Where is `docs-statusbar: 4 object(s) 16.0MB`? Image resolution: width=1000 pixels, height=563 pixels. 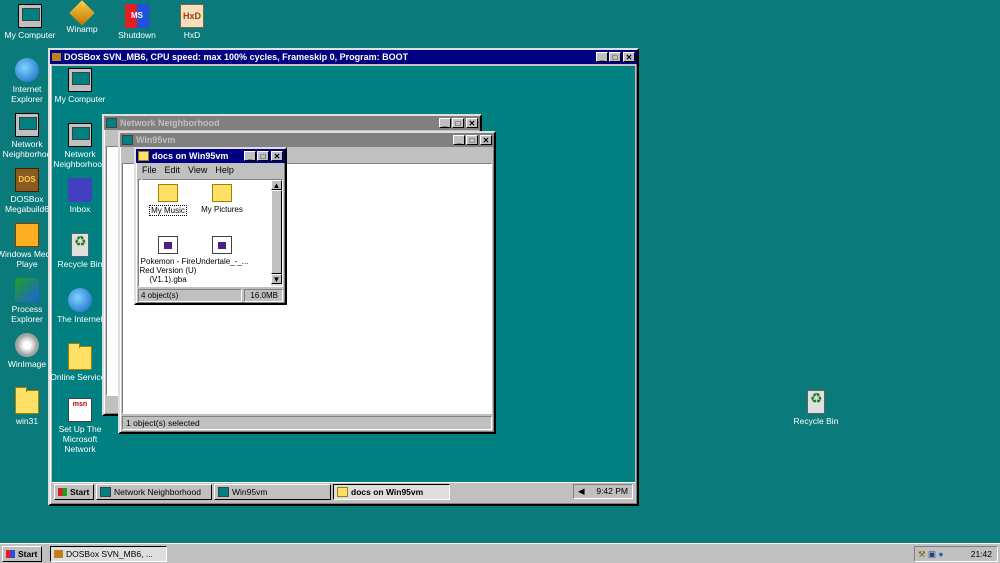 docs-statusbar: 4 object(s) 16.0MB is located at coordinates (210, 295).